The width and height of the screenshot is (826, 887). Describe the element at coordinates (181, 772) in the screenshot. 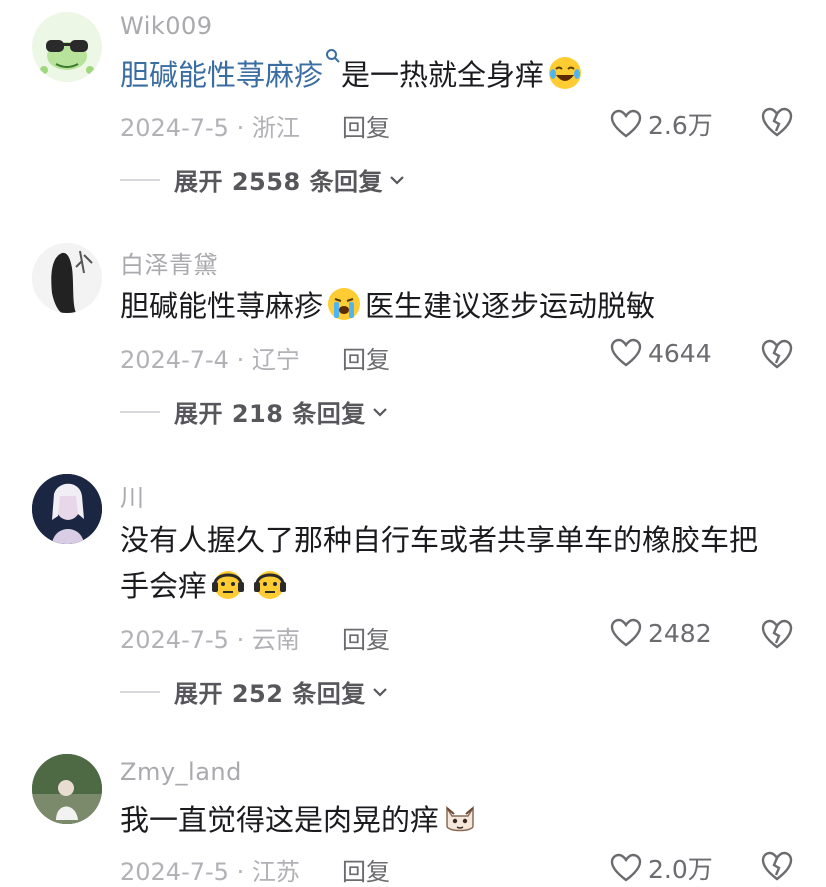

I see `username: Zmy_land` at that location.